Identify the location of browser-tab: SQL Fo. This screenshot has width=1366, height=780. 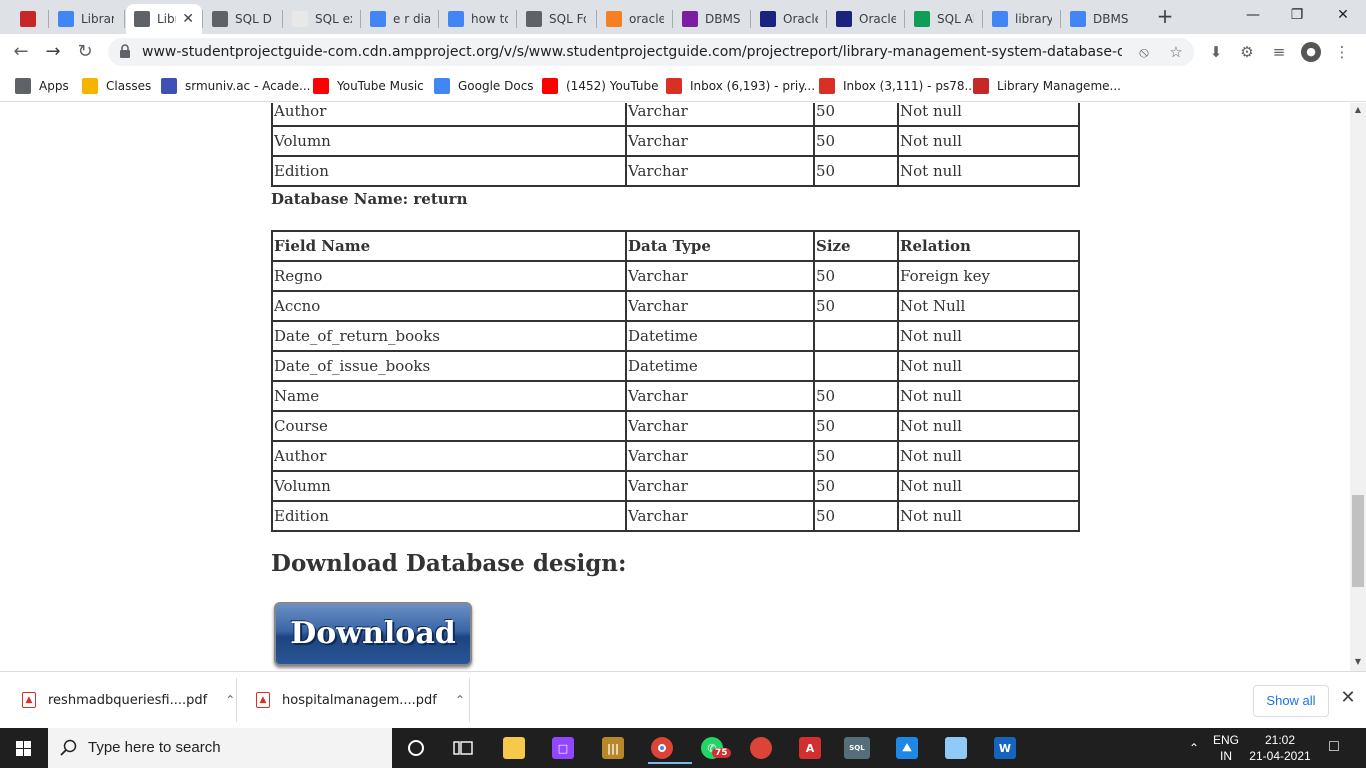
(556, 19).